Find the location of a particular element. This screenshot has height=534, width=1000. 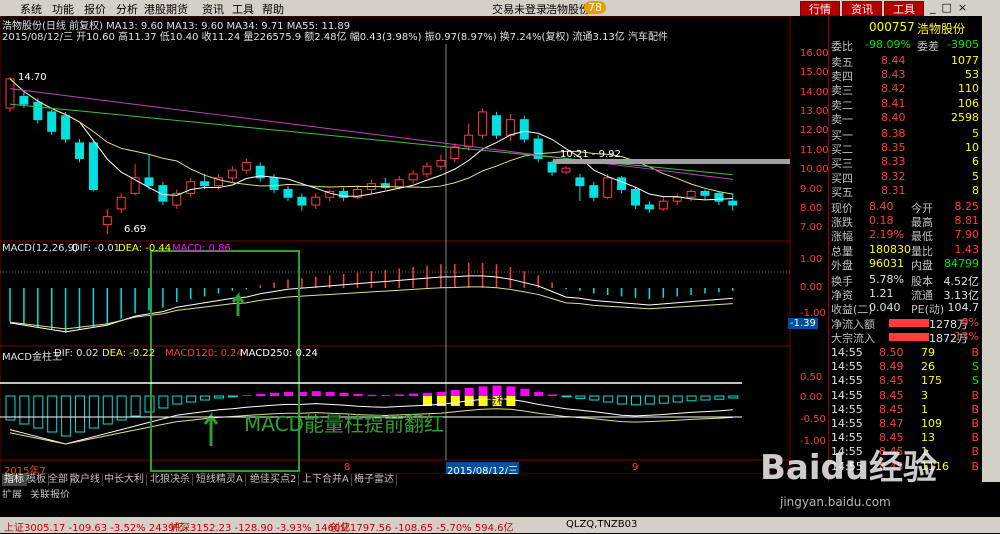

price-axis-label: 16.00 is located at coordinates (814, 53).